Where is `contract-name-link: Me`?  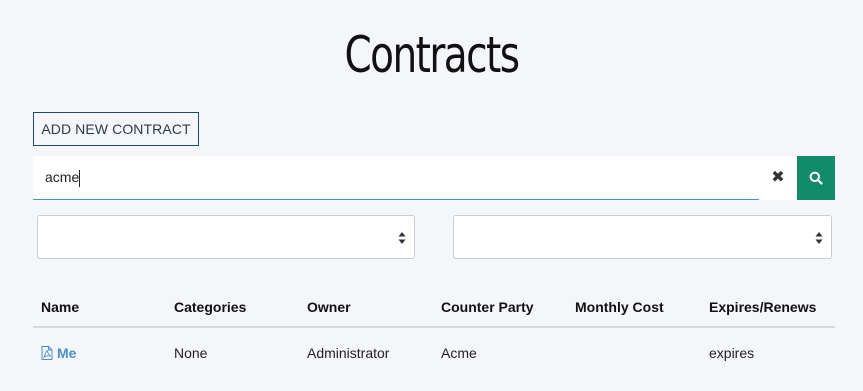
contract-name-link: Me is located at coordinates (58, 353).